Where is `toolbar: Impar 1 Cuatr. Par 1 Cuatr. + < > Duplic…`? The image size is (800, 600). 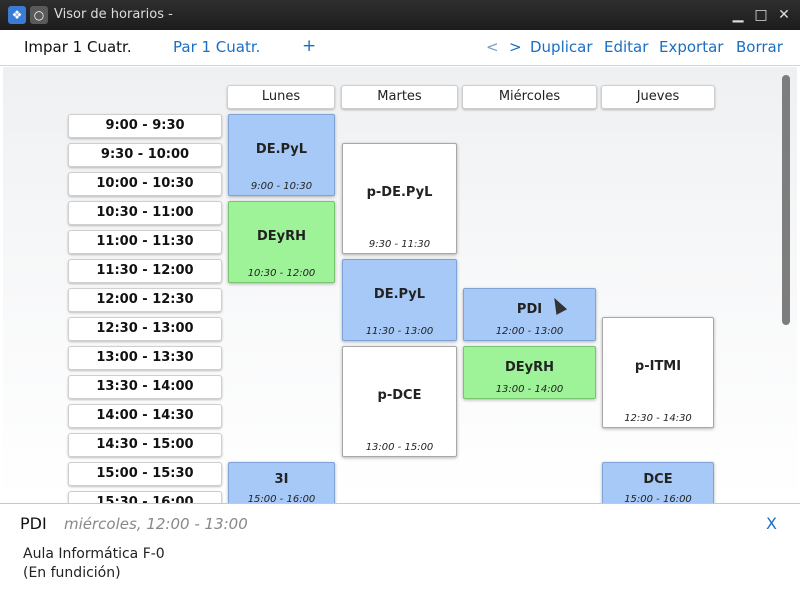
toolbar: Impar 1 Cuatr. Par 1 Cuatr. + < > Duplic… is located at coordinates (400, 48).